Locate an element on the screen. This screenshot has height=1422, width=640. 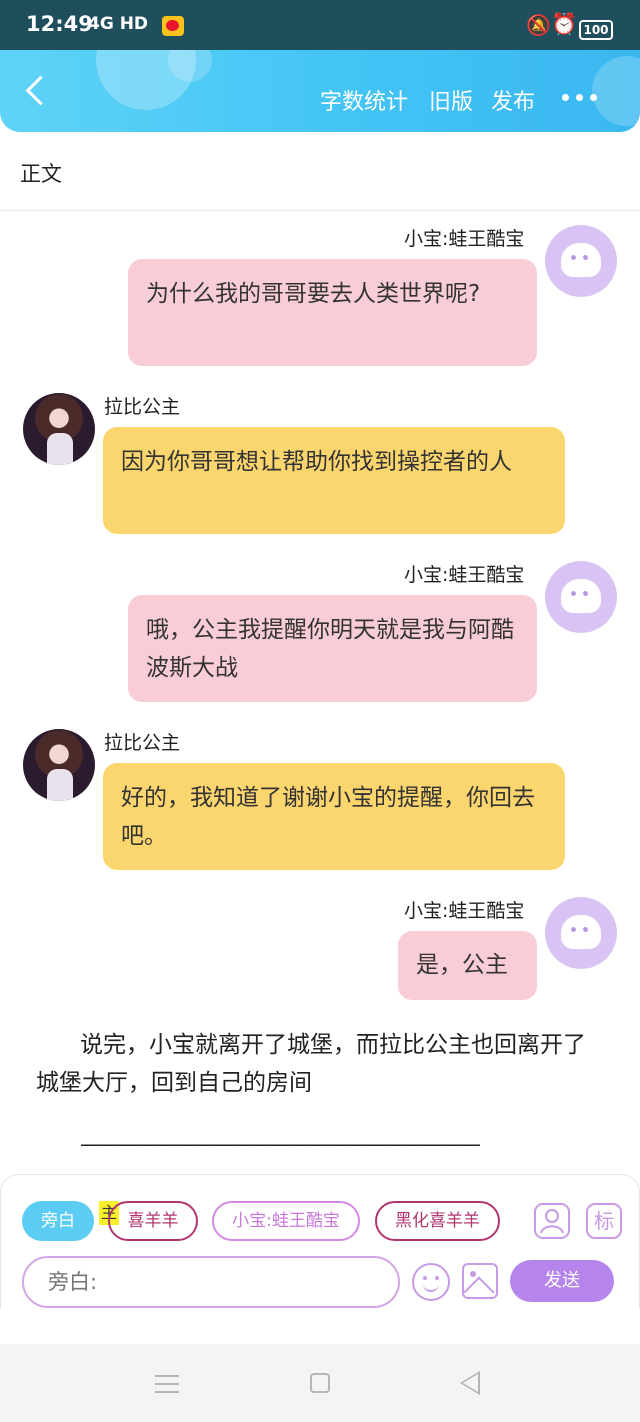
weibo-notification-icon is located at coordinates (173, 26).